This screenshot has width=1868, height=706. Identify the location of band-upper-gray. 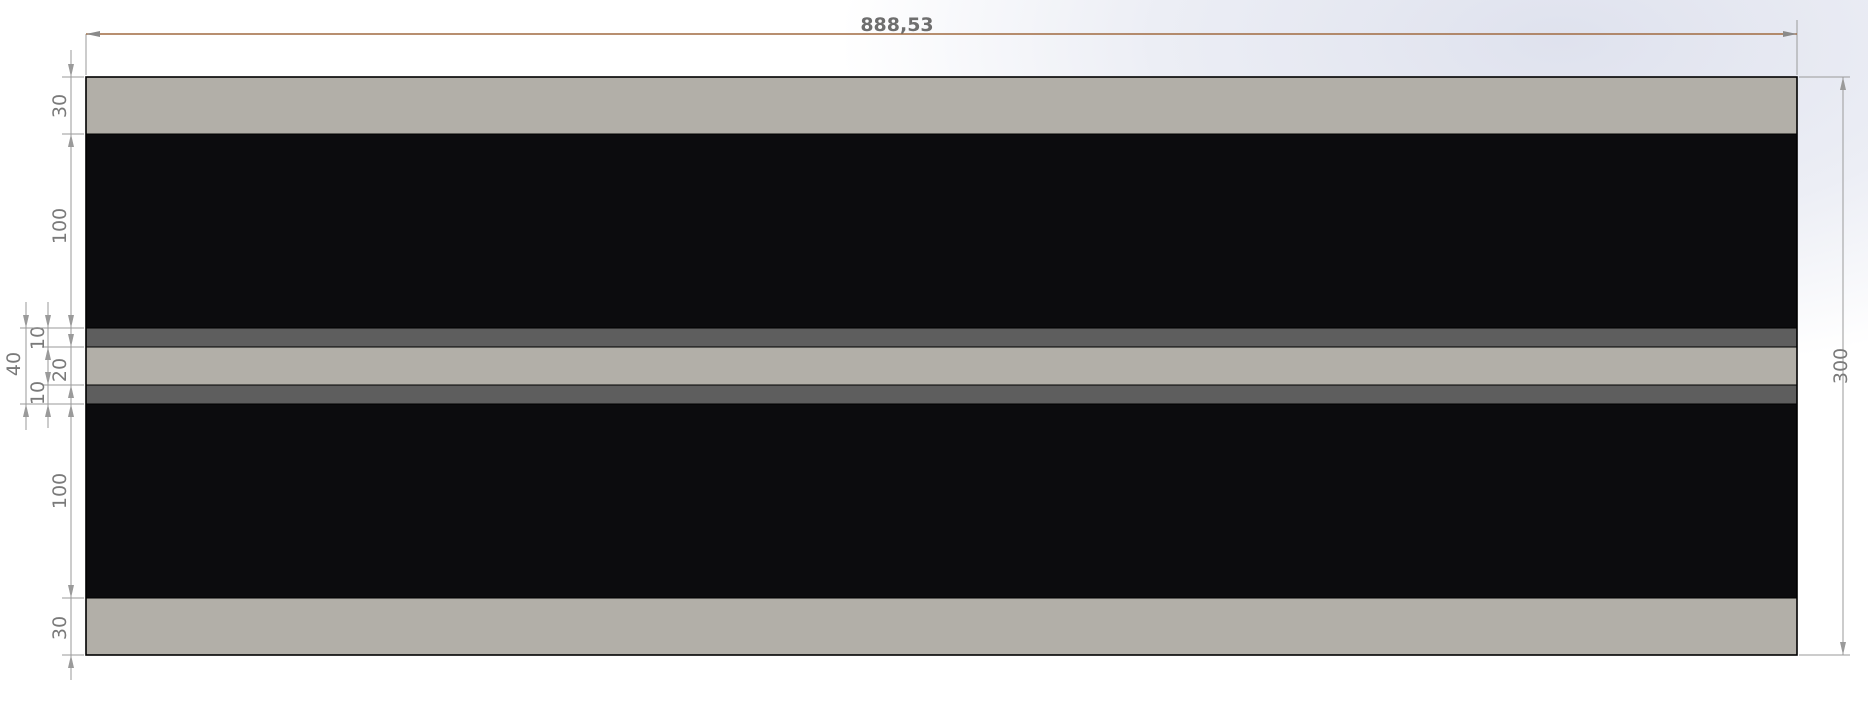
(941, 337).